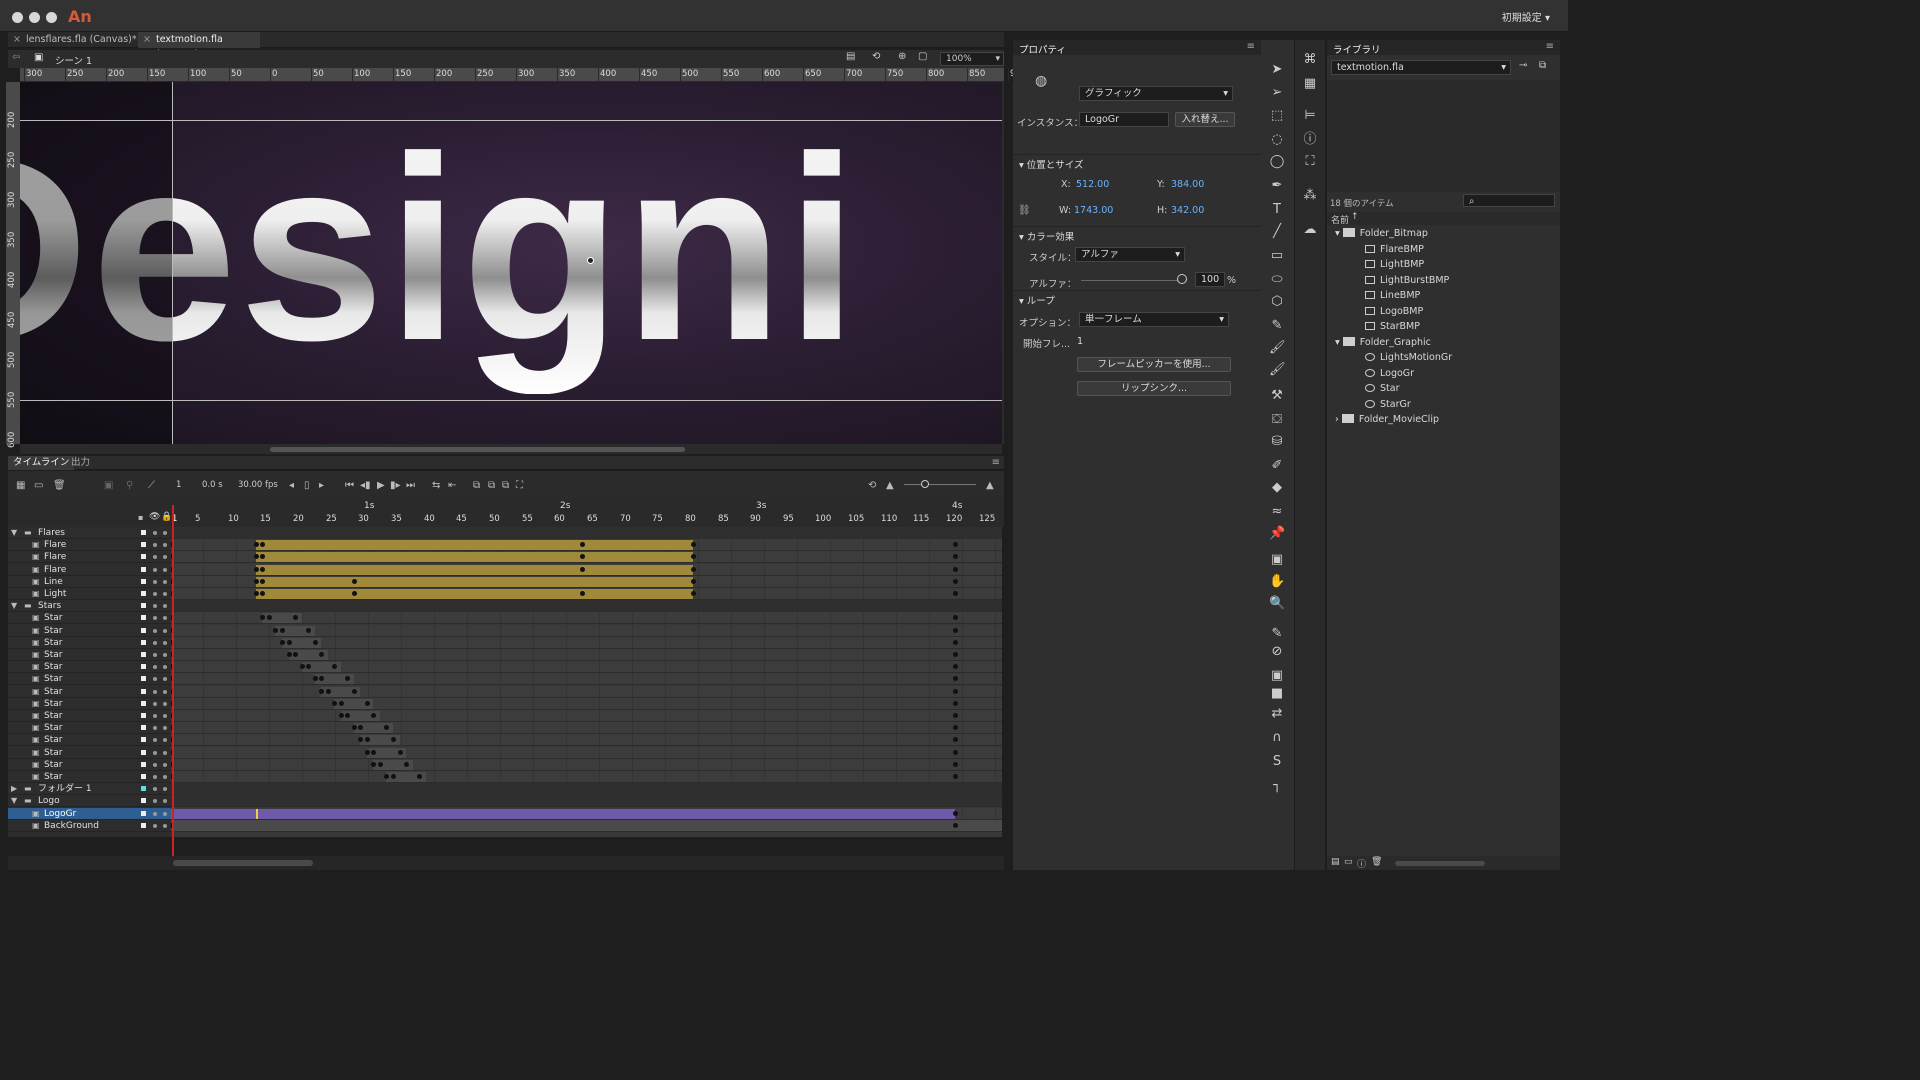 The height and width of the screenshot is (1080, 1920). What do you see at coordinates (1277, 512) in the screenshot?
I see `width-tool-icon: ≈` at bounding box center [1277, 512].